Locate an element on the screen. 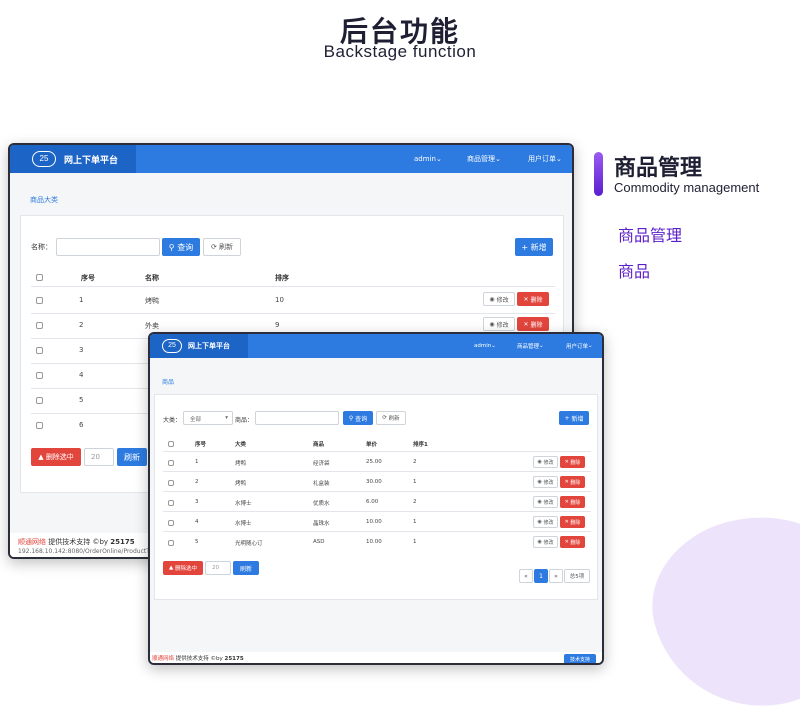  front-refresh-button: ⟳ 刷新 is located at coordinates (391, 418).